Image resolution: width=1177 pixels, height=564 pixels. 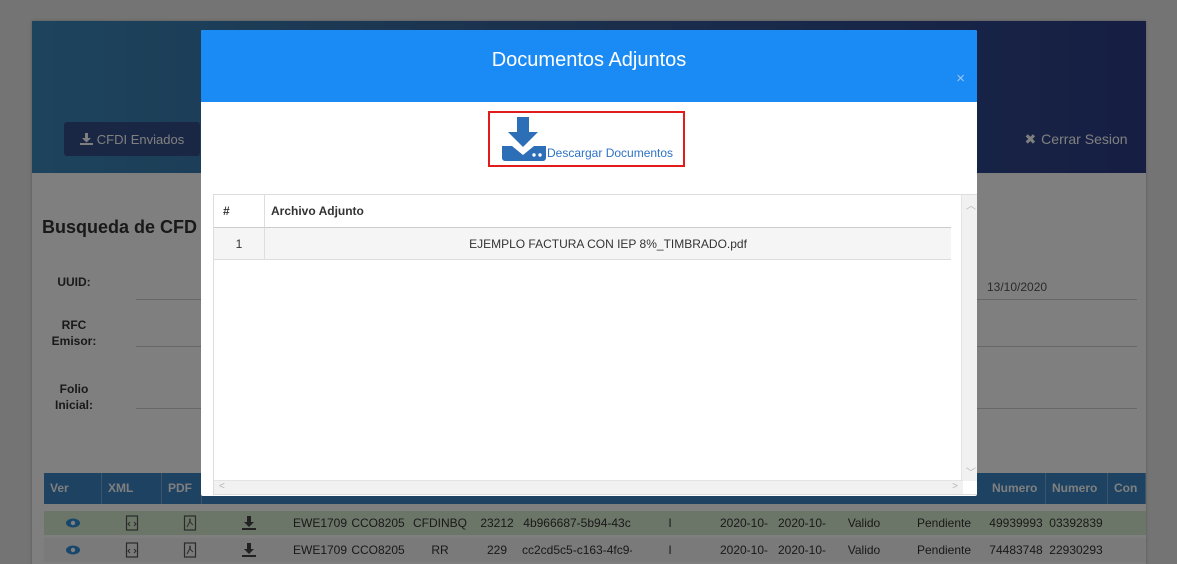 What do you see at coordinates (608, 211) in the screenshot?
I see `col-attachment: Archivo Adjunto` at bounding box center [608, 211].